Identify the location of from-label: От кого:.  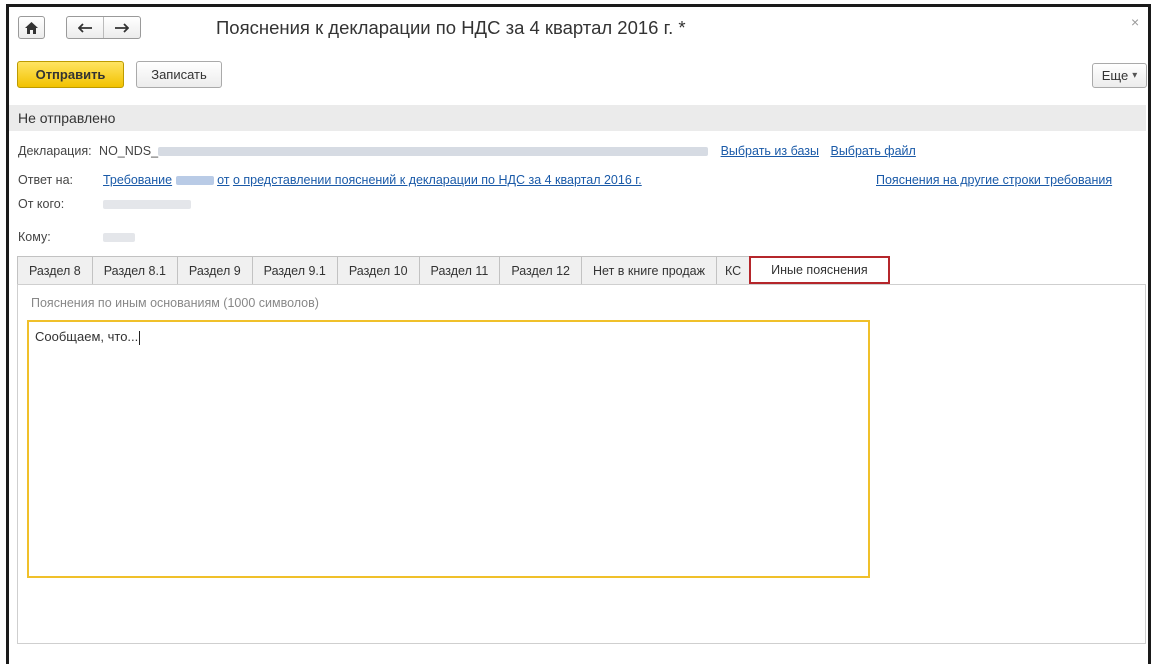
(41, 204).